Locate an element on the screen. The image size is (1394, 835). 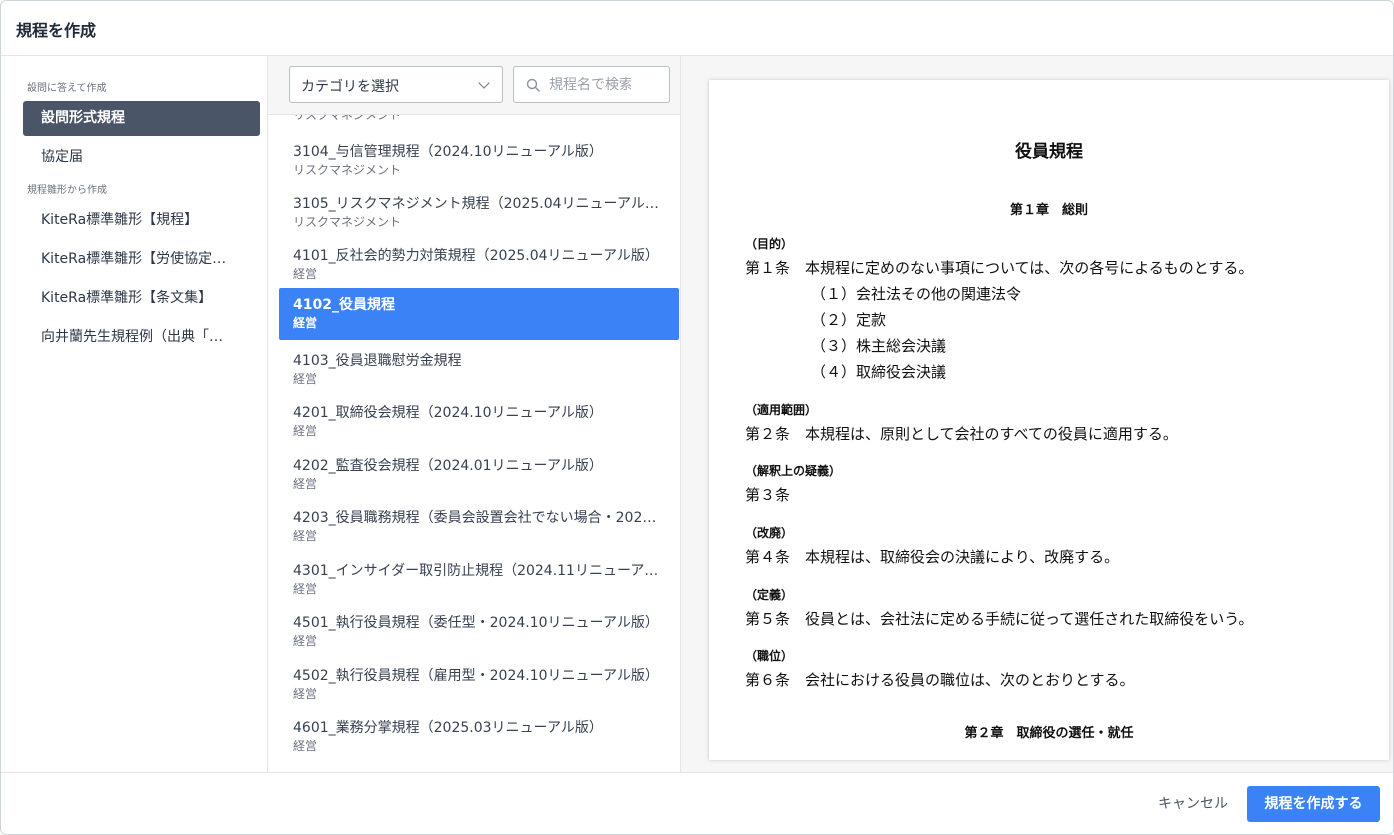
section-label-templates: 規程雛形から作成 is located at coordinates (67, 190).